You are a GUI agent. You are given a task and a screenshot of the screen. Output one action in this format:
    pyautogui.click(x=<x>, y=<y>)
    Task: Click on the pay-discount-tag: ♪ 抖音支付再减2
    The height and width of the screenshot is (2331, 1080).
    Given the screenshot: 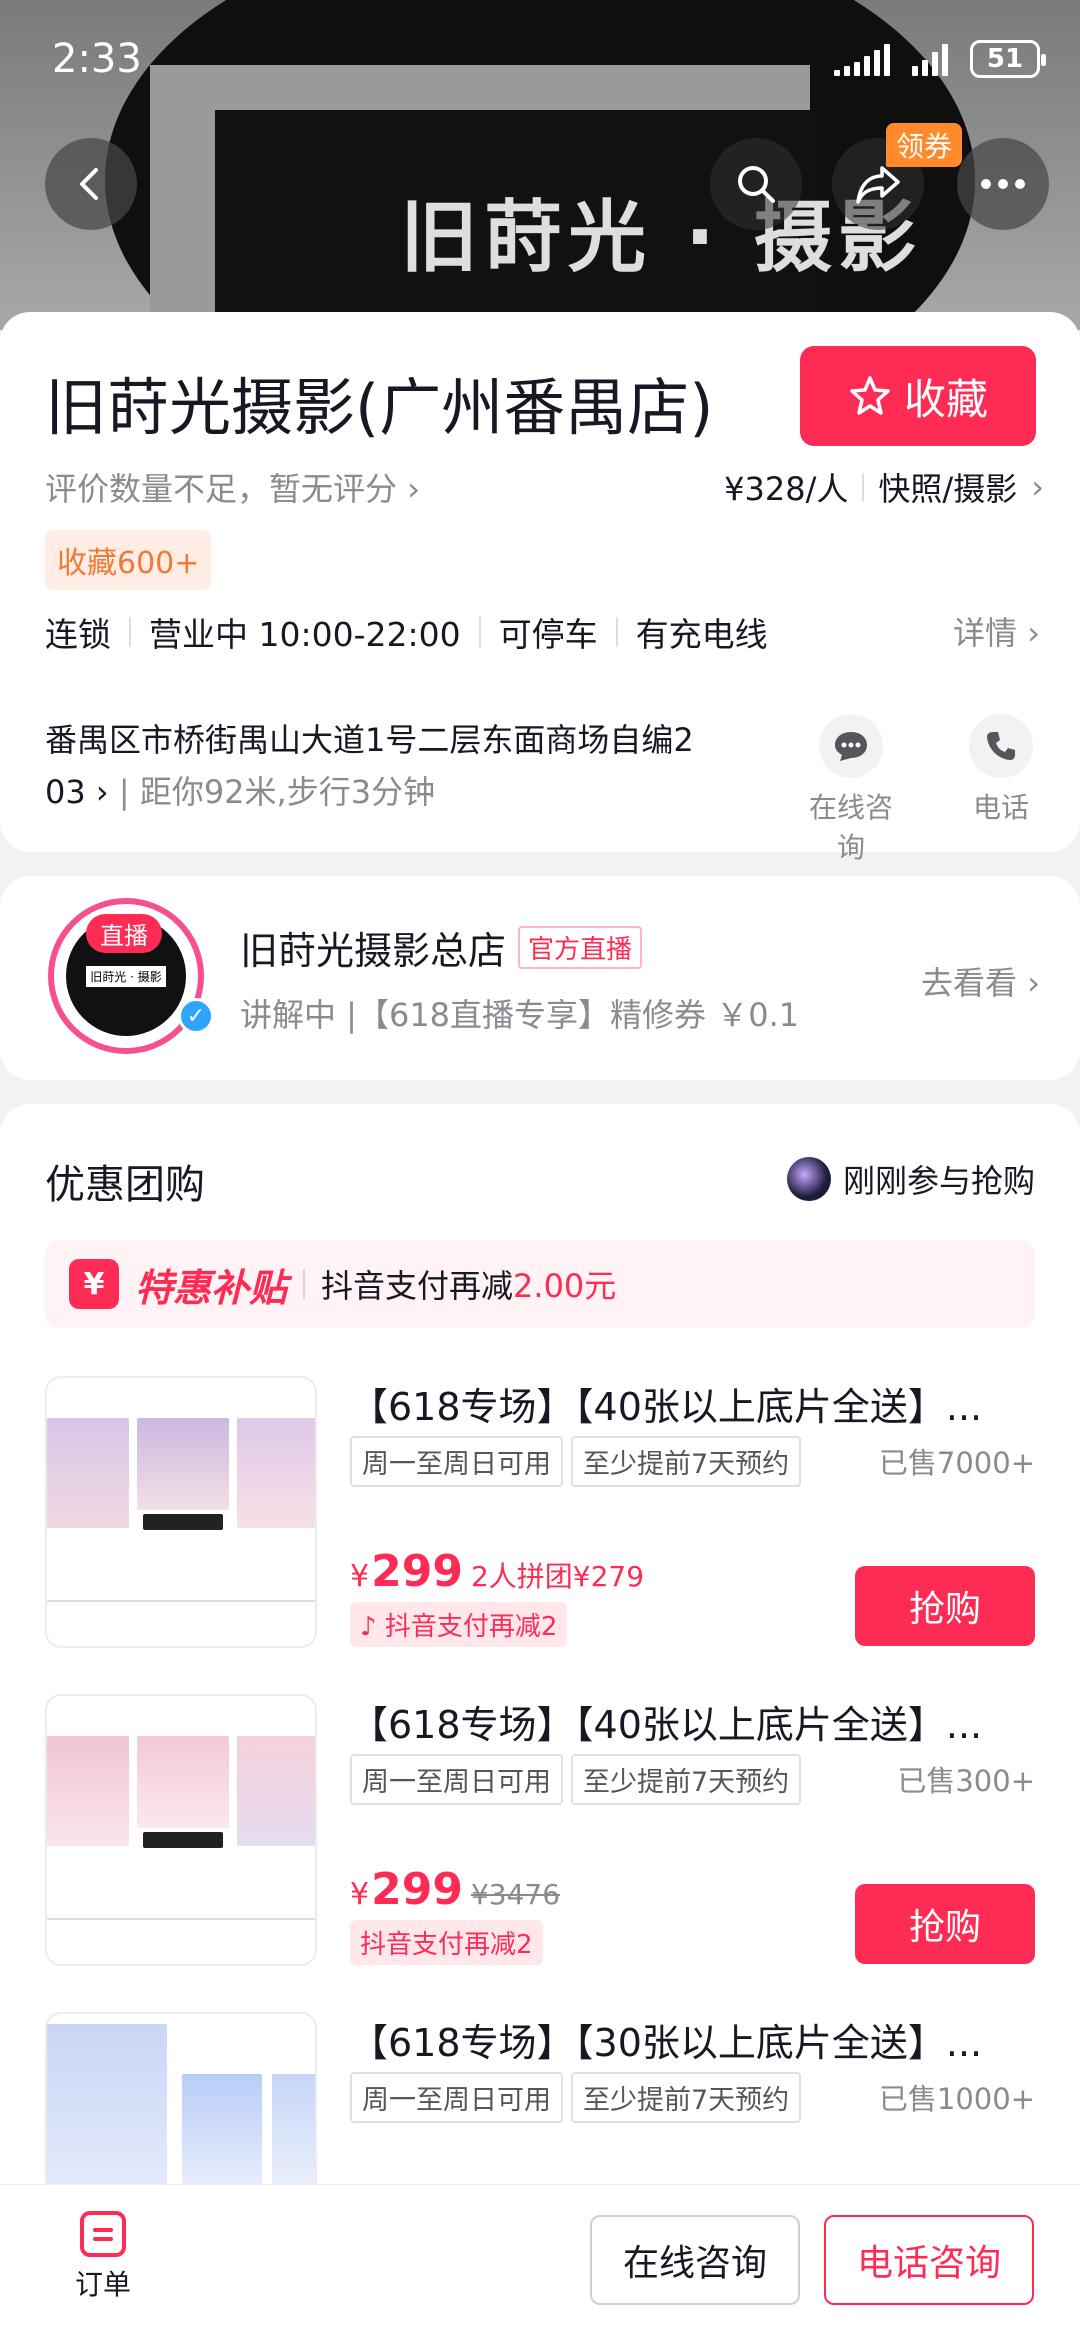 What is the action you would take?
    pyautogui.click(x=459, y=1624)
    